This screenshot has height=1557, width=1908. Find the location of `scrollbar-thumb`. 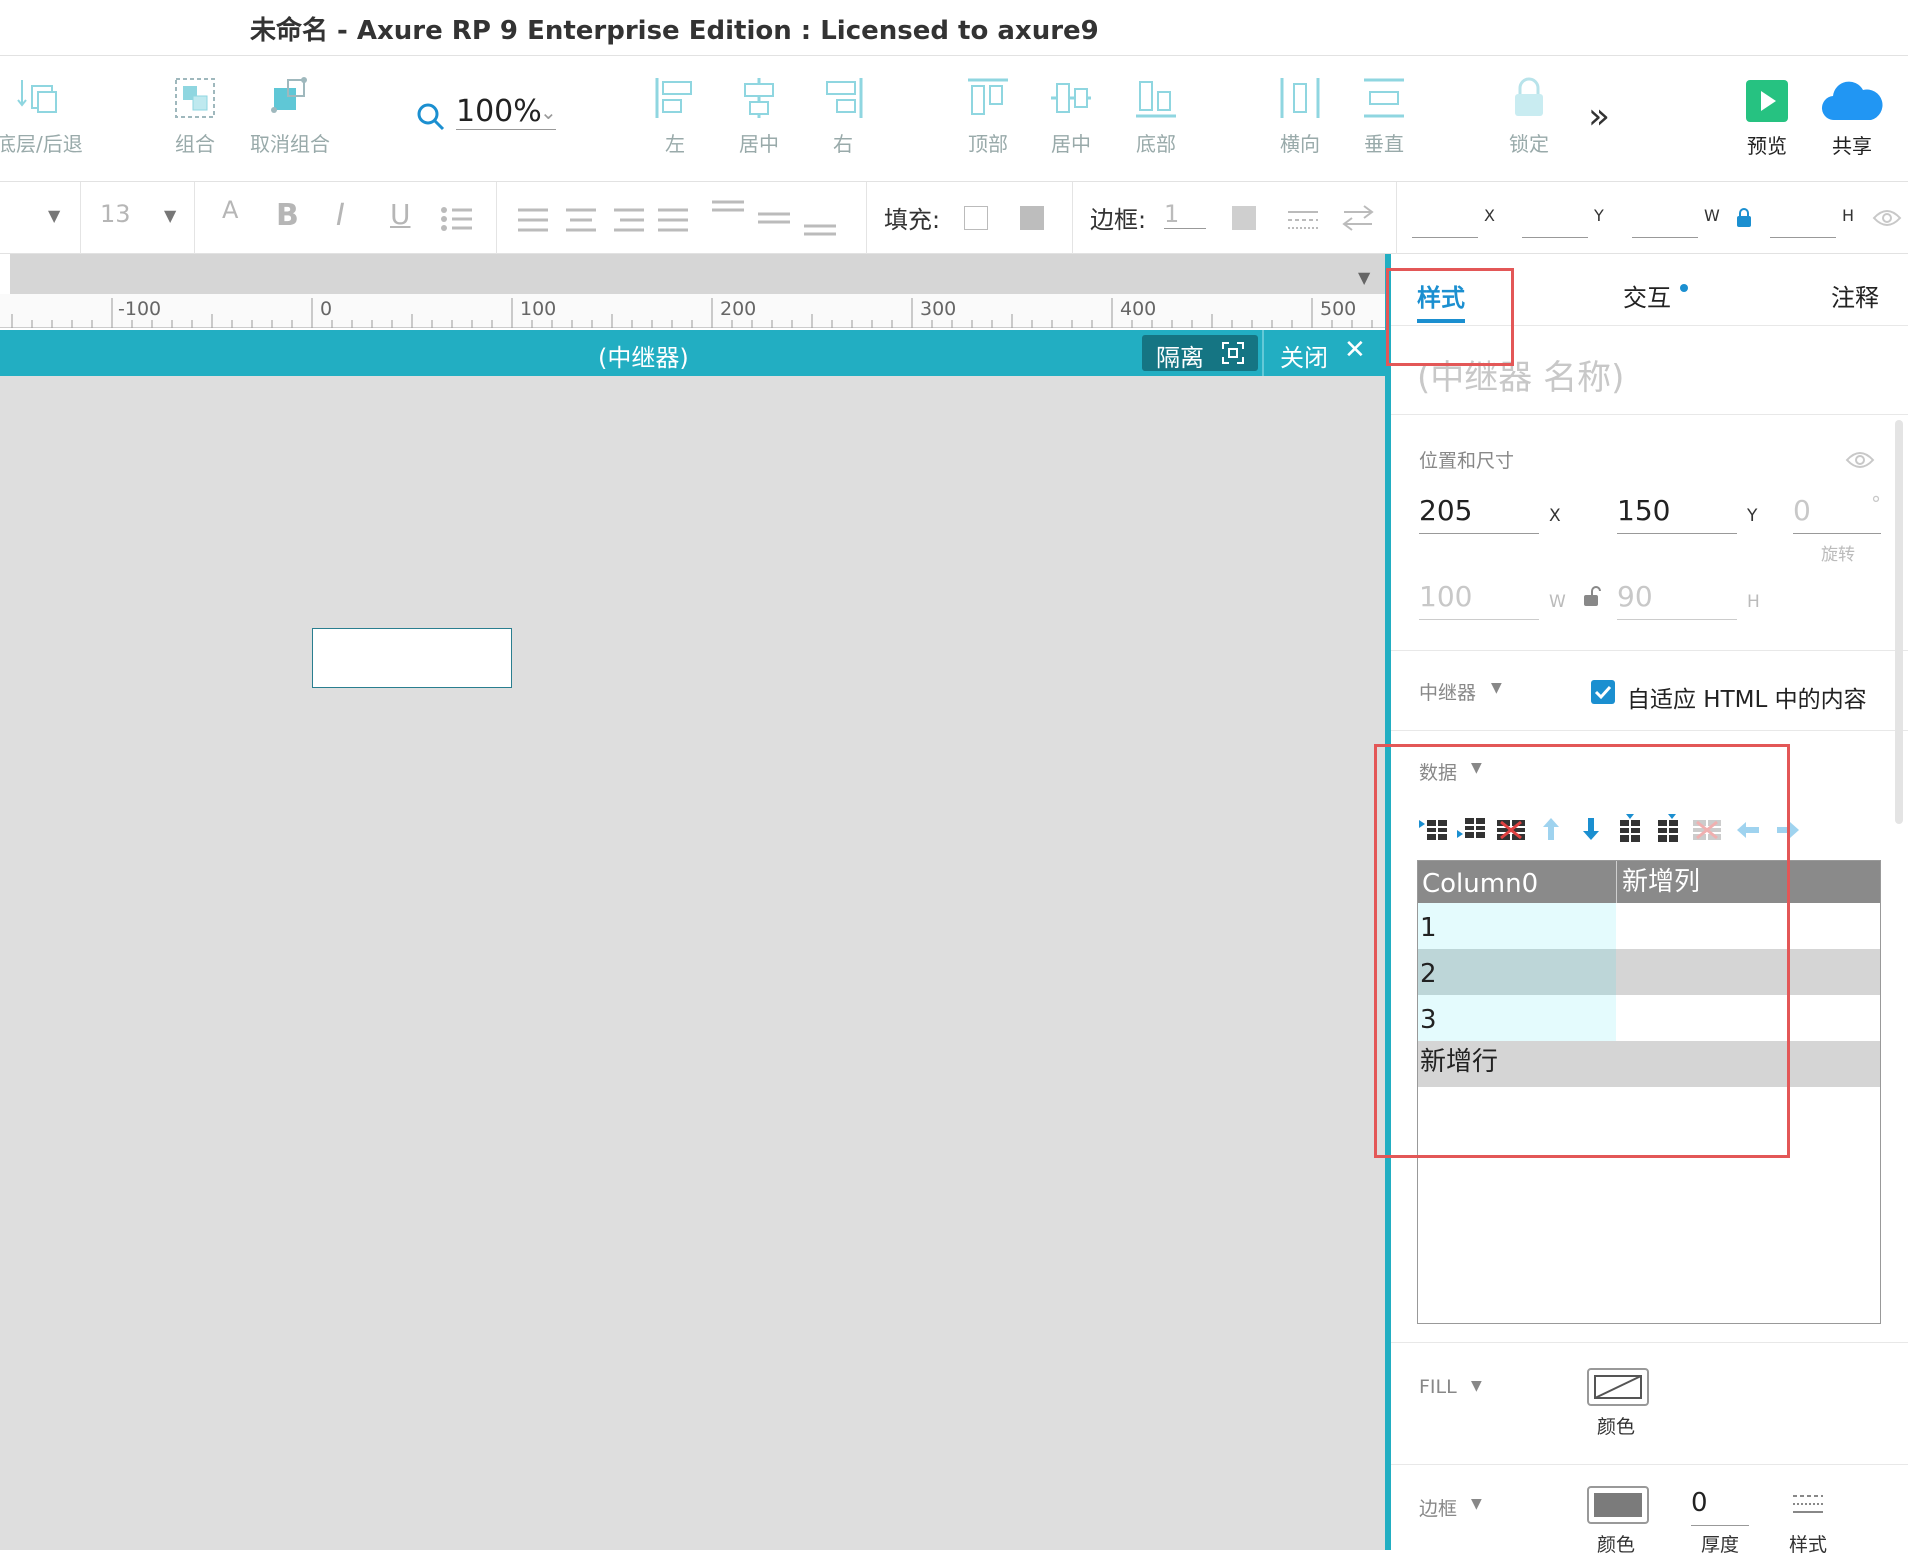

scrollbar-thumb is located at coordinates (1899, 622).